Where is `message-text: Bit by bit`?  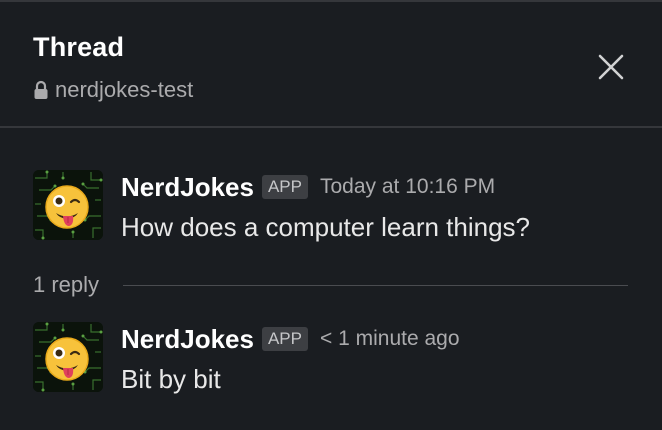 message-text: Bit by bit is located at coordinates (171, 379).